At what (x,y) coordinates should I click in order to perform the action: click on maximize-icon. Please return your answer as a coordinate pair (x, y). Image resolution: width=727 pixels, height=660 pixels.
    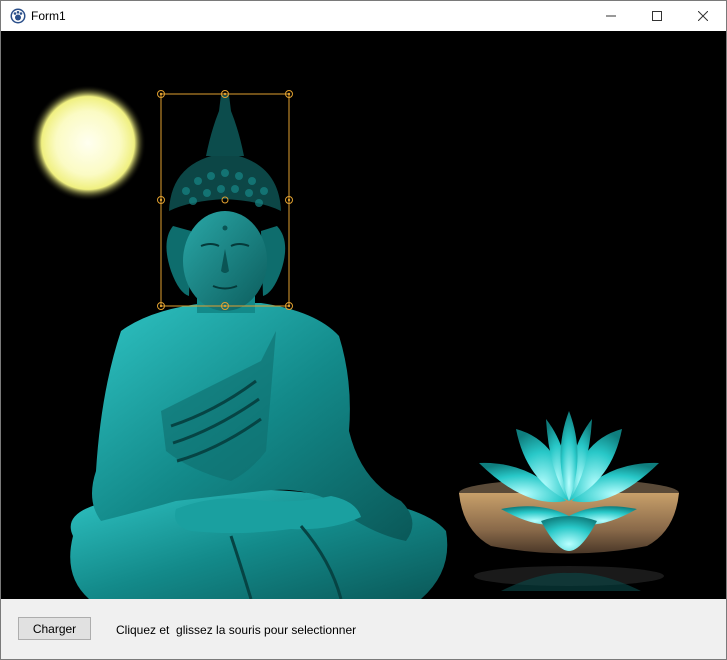
    Looking at the image, I should click on (657, 16).